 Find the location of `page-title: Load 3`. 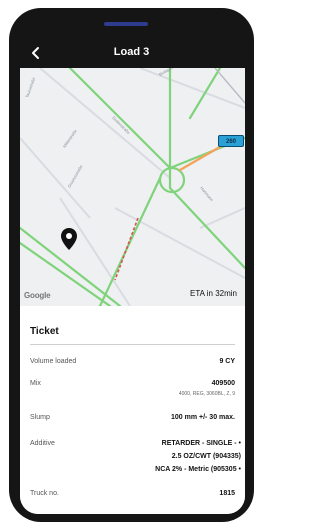

page-title: Load 3 is located at coordinates (131, 52).